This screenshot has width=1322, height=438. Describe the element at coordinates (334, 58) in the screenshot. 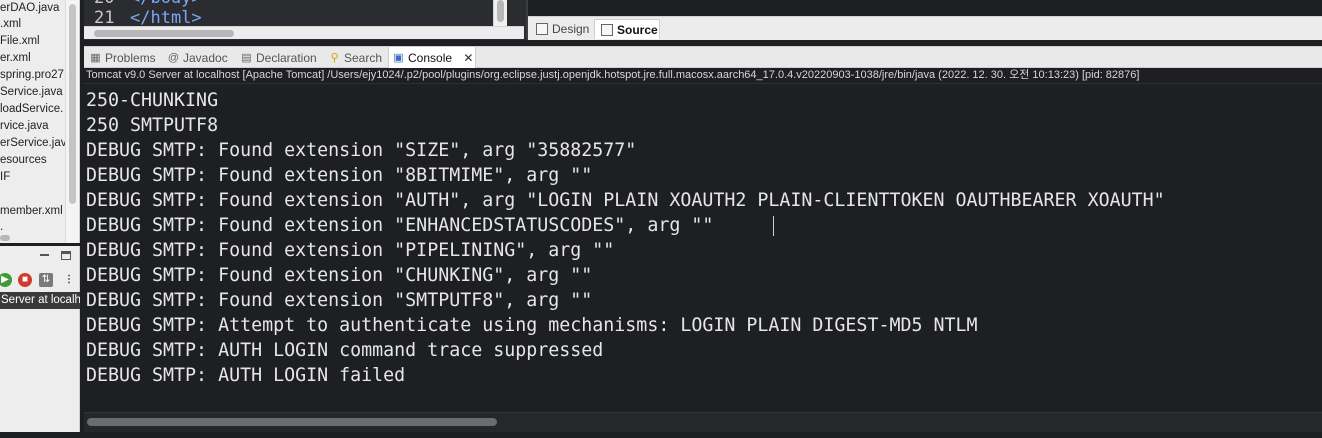

I see `search-icon: ⚲` at that location.